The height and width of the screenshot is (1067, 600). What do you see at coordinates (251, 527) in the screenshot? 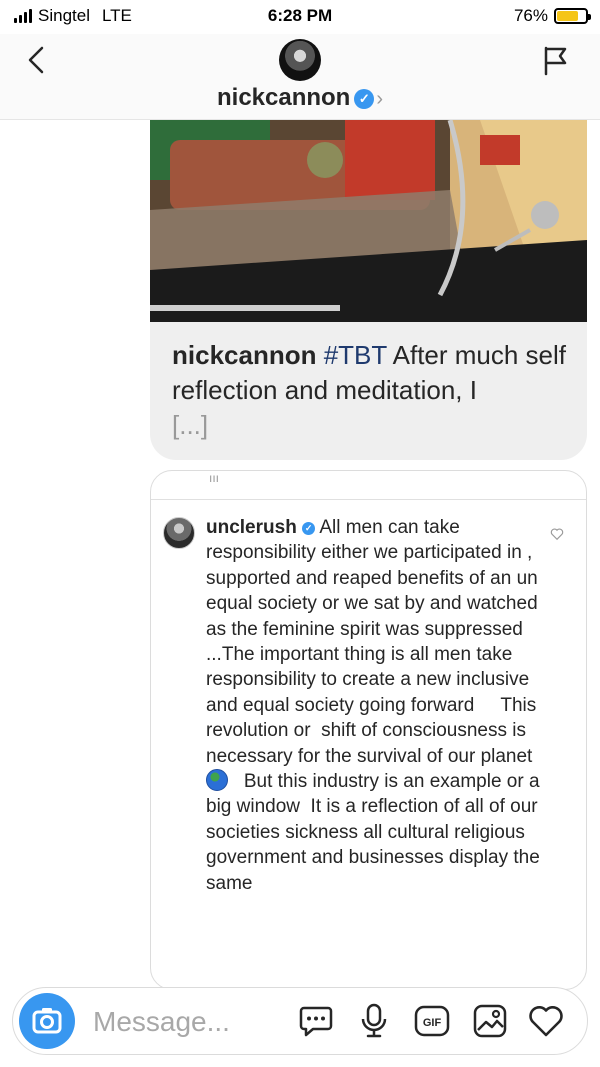
I see `comment-username: unclerush` at bounding box center [251, 527].